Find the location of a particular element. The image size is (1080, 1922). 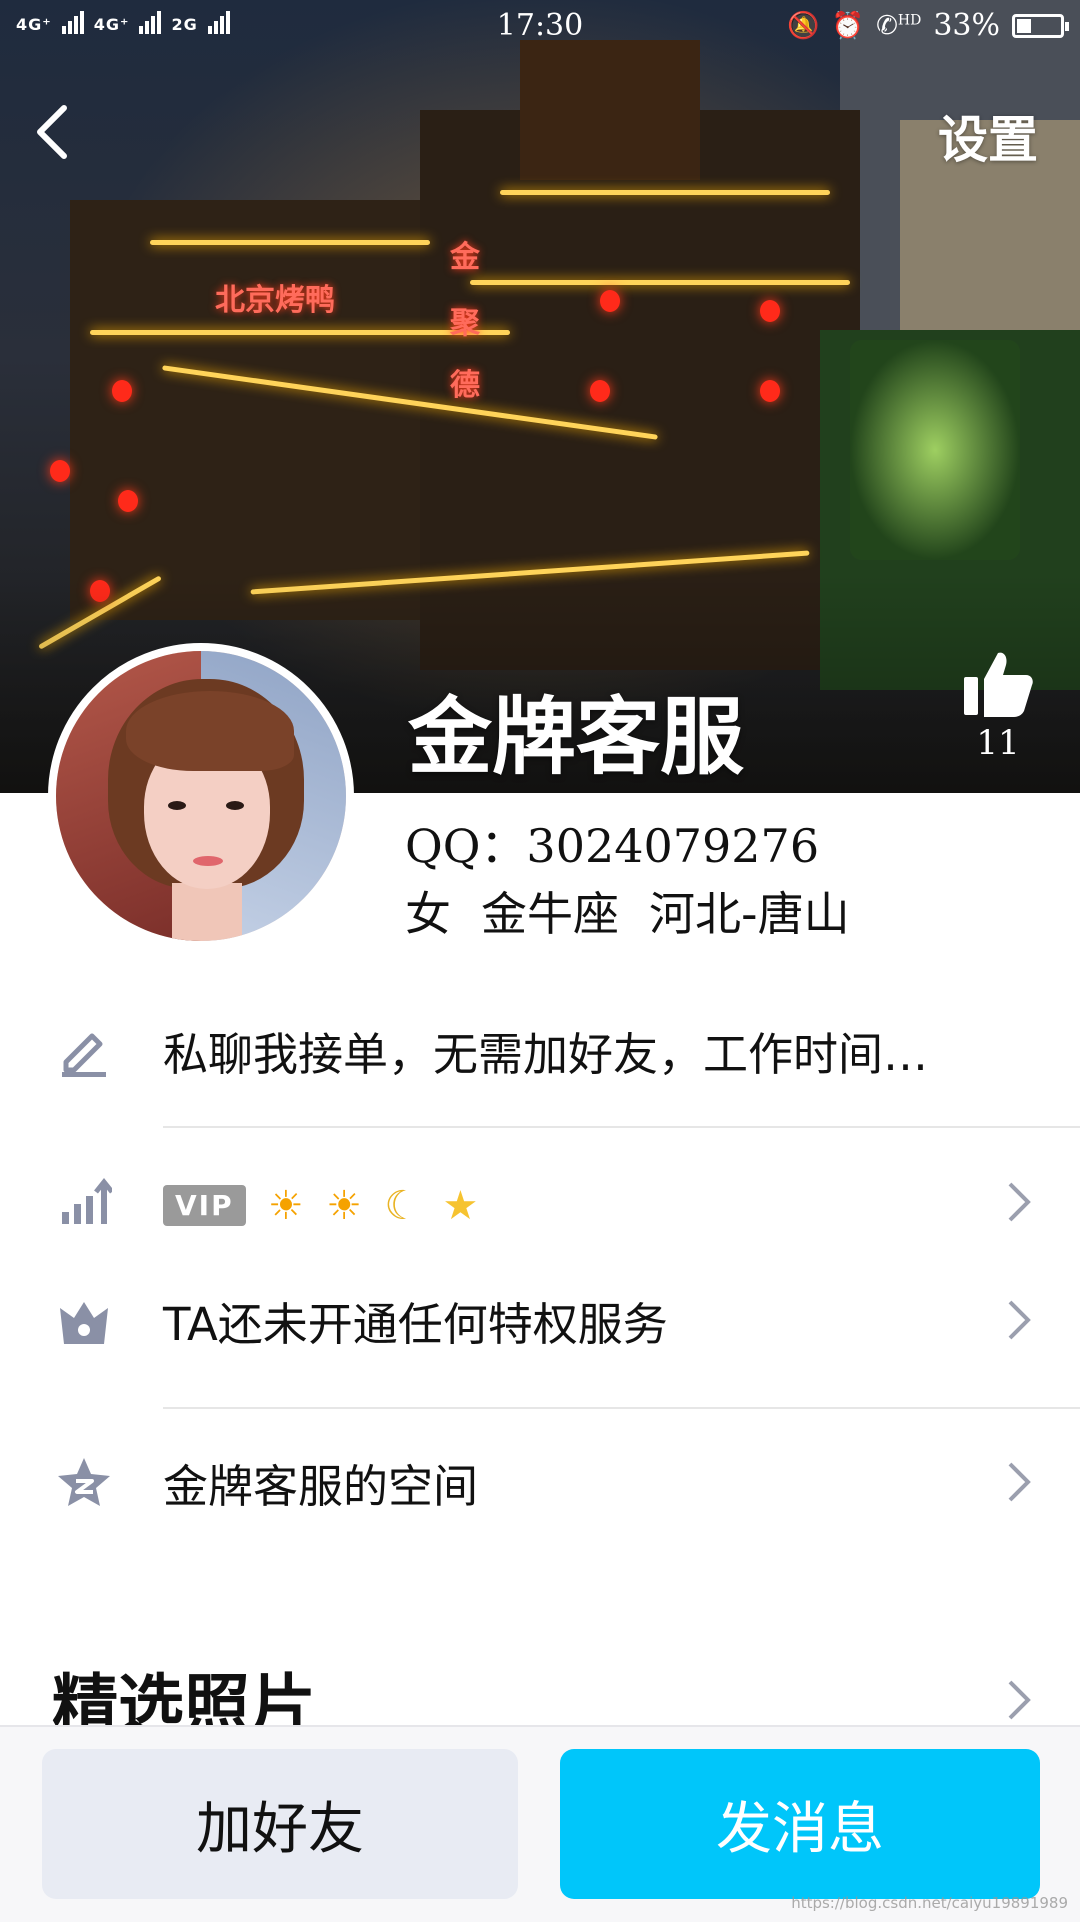

cover-sign-text: 金 is located at coordinates (465, 257).